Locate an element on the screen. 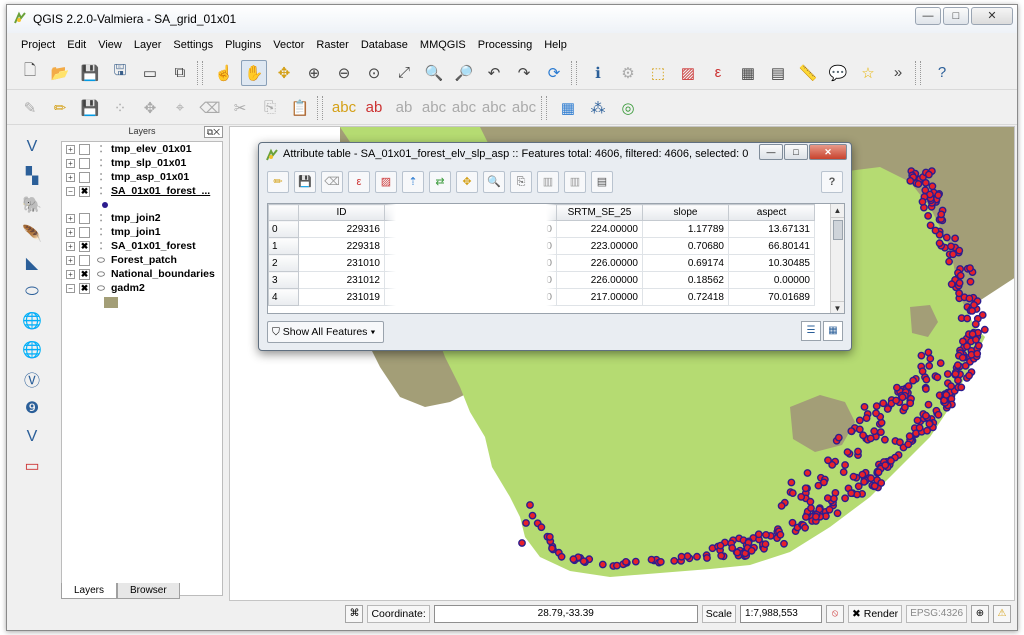  menu-plugins: Plugins is located at coordinates (243, 45).